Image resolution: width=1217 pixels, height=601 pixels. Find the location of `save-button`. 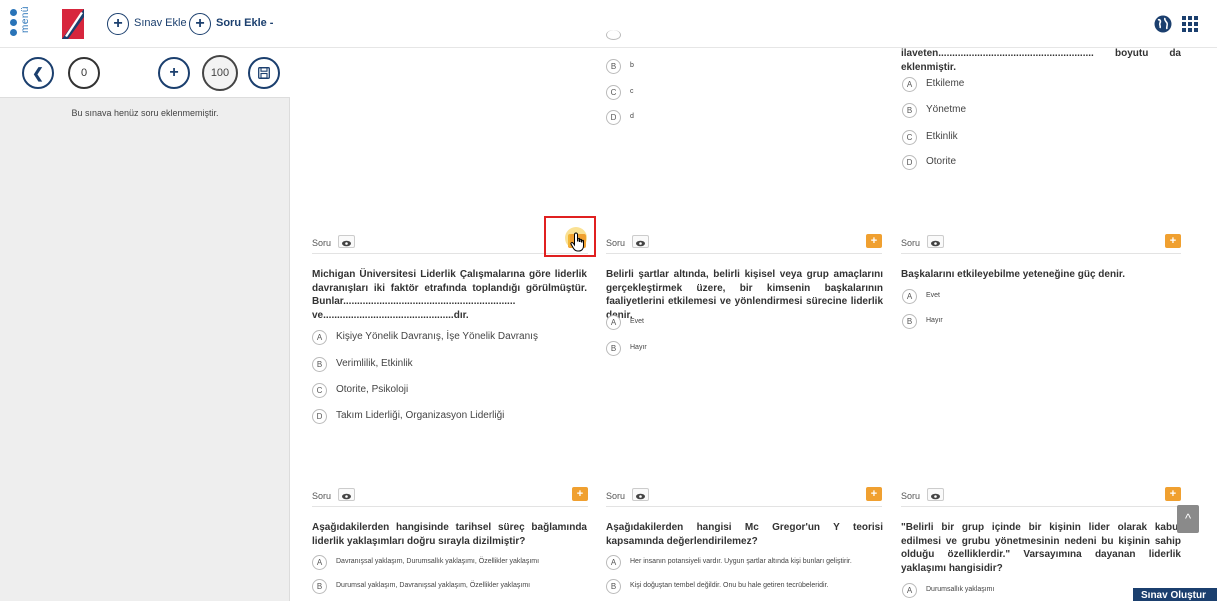

save-button is located at coordinates (264, 73).